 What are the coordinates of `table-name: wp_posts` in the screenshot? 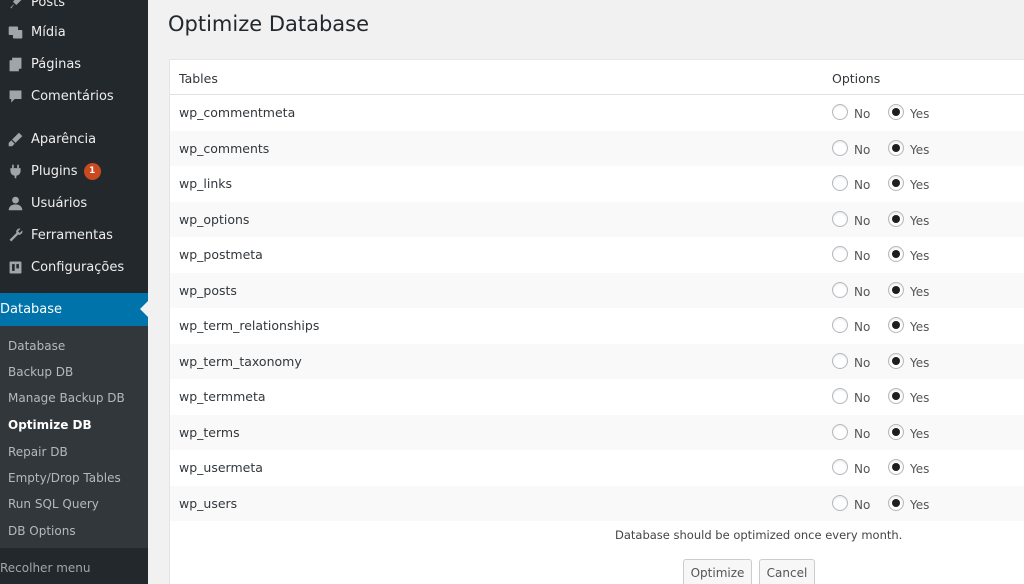 It's located at (208, 290).